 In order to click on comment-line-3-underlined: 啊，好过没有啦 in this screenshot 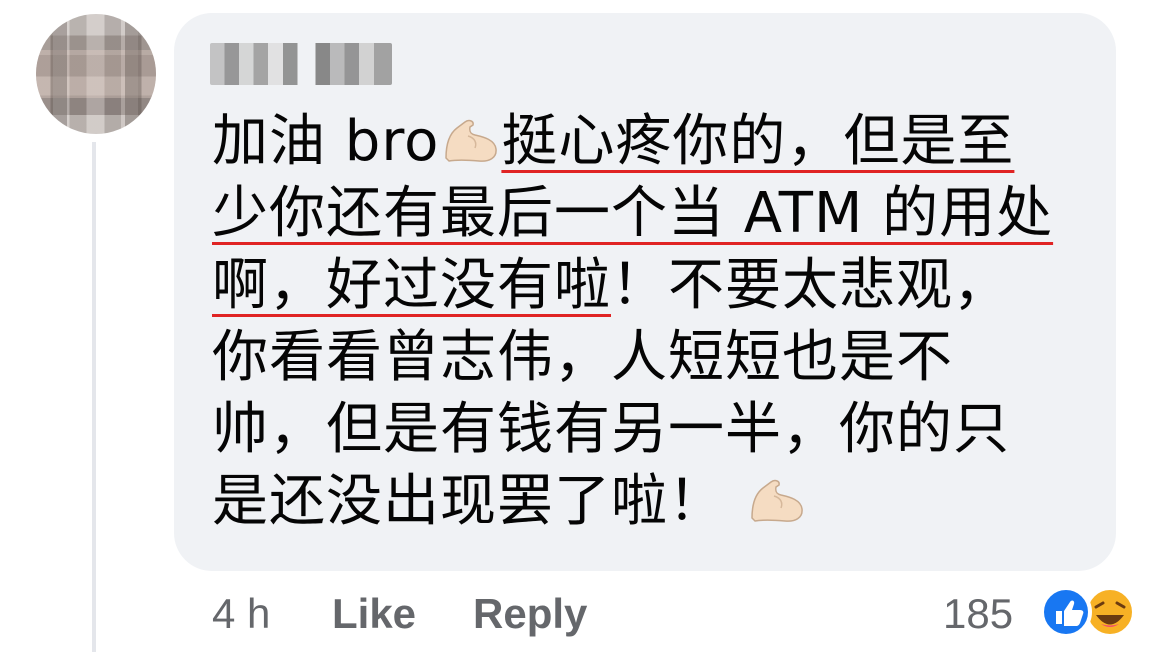, I will do `click(411, 285)`.